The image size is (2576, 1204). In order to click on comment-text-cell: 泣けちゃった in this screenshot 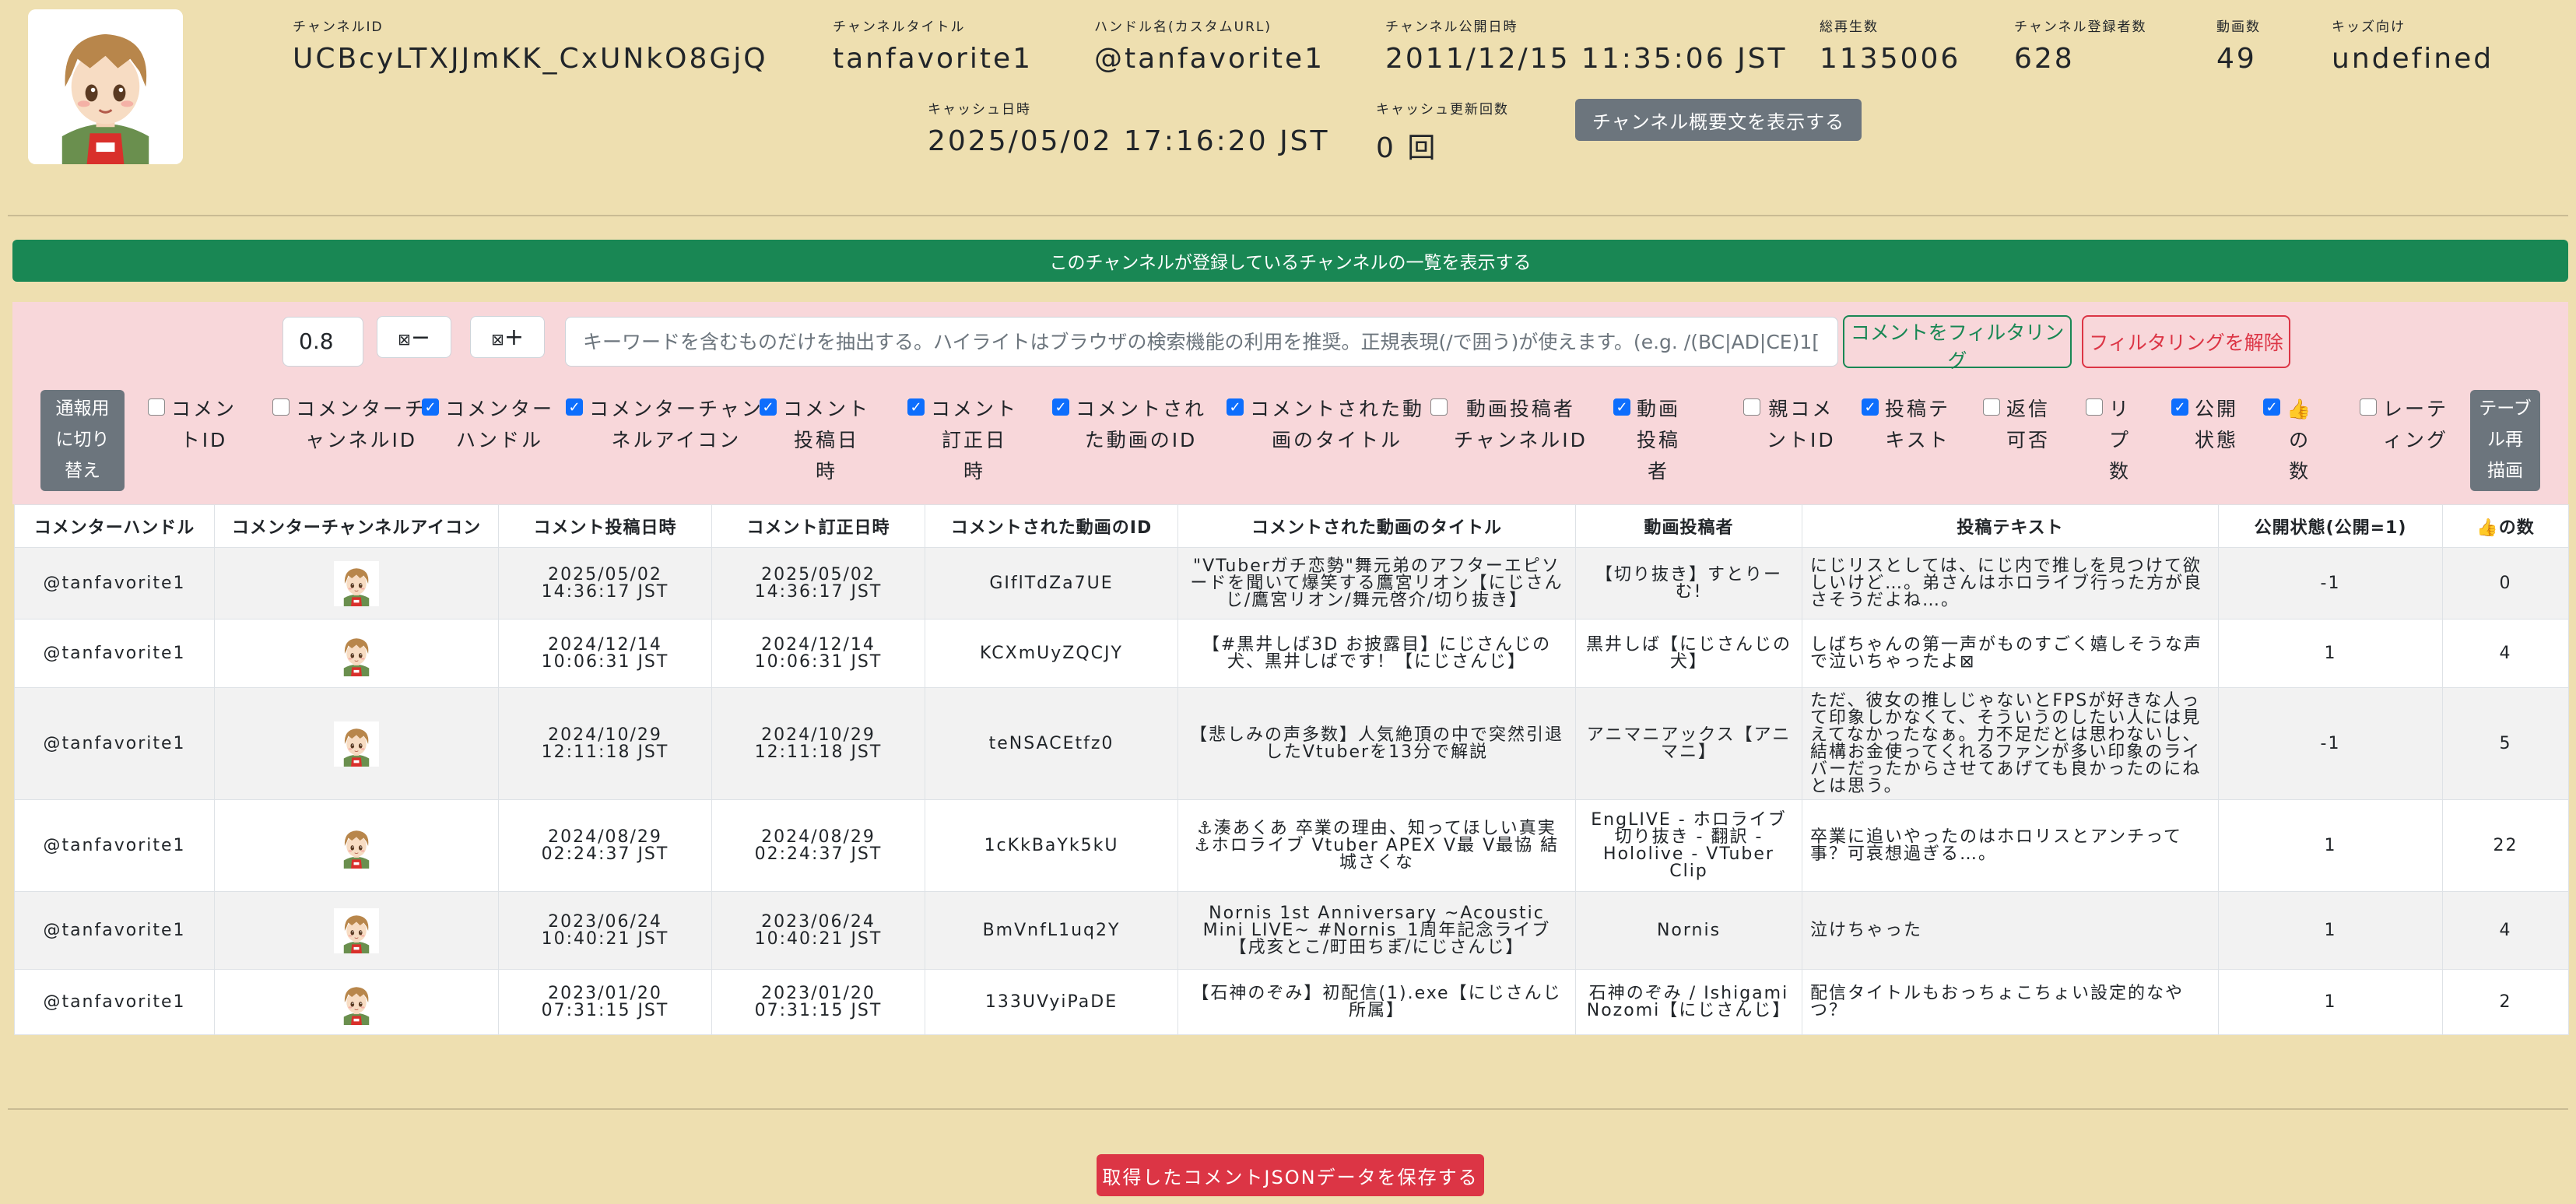, I will do `click(2011, 930)`.